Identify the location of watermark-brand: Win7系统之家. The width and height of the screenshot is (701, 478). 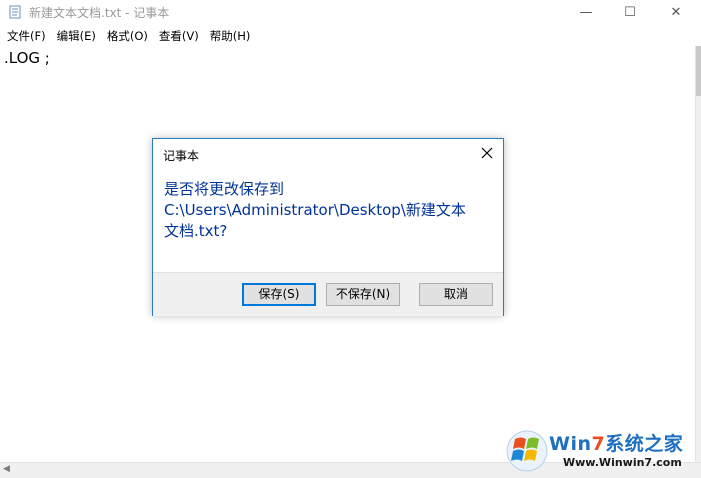
(616, 442).